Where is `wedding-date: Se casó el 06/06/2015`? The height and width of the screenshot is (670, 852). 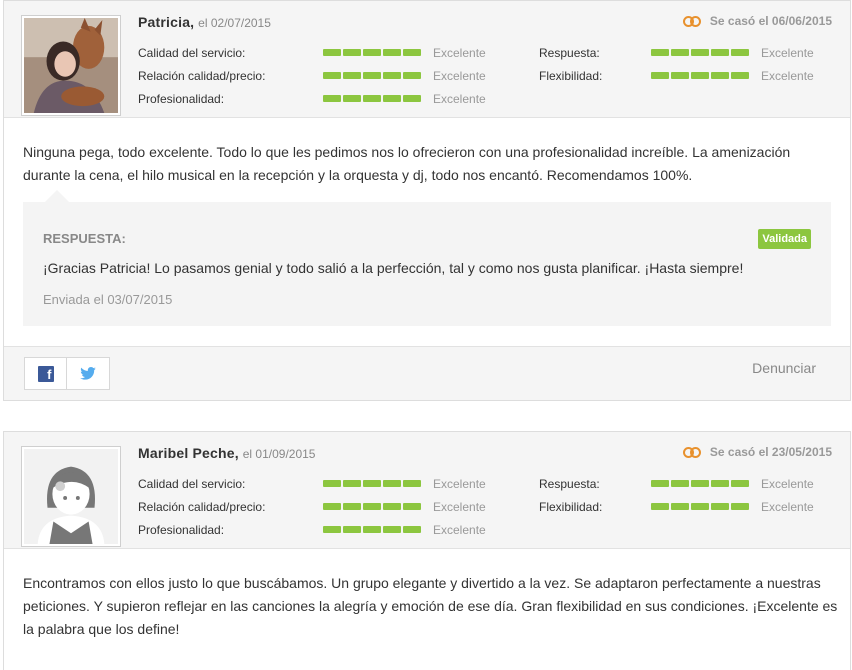
wedding-date: Se casó el 06/06/2015 is located at coordinates (757, 21).